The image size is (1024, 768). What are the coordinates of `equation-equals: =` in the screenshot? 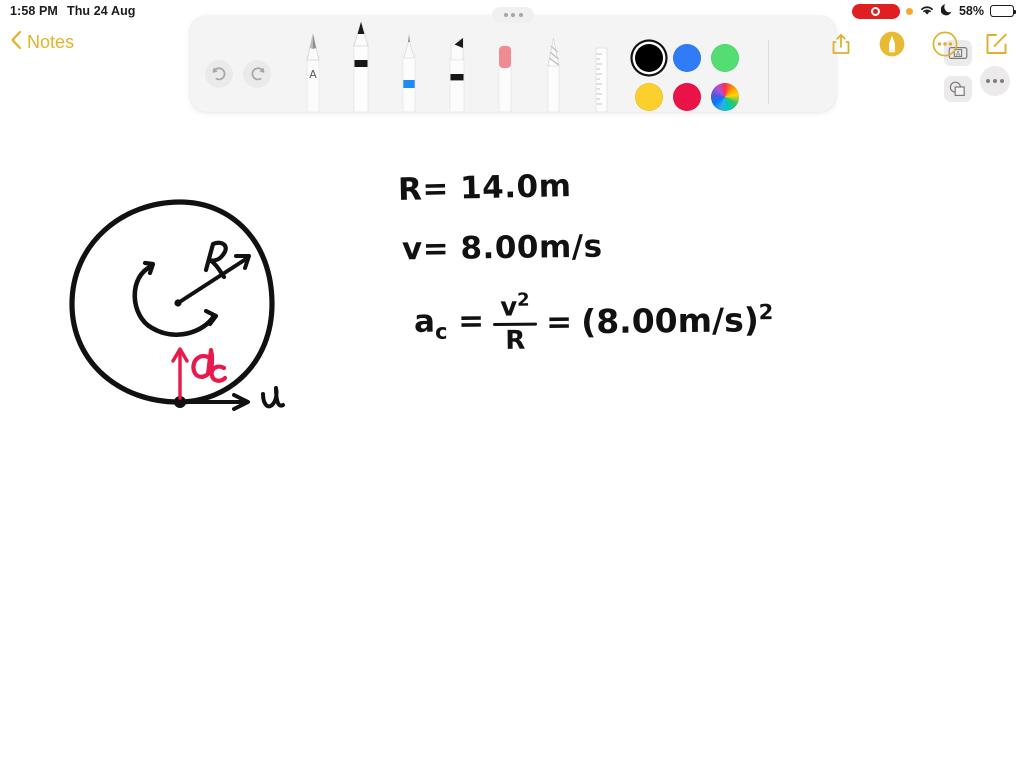 It's located at (559, 322).